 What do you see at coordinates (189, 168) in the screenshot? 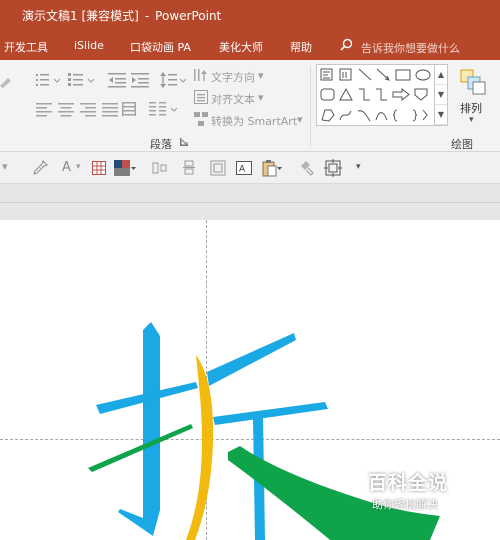
I see `distribute-icon` at bounding box center [189, 168].